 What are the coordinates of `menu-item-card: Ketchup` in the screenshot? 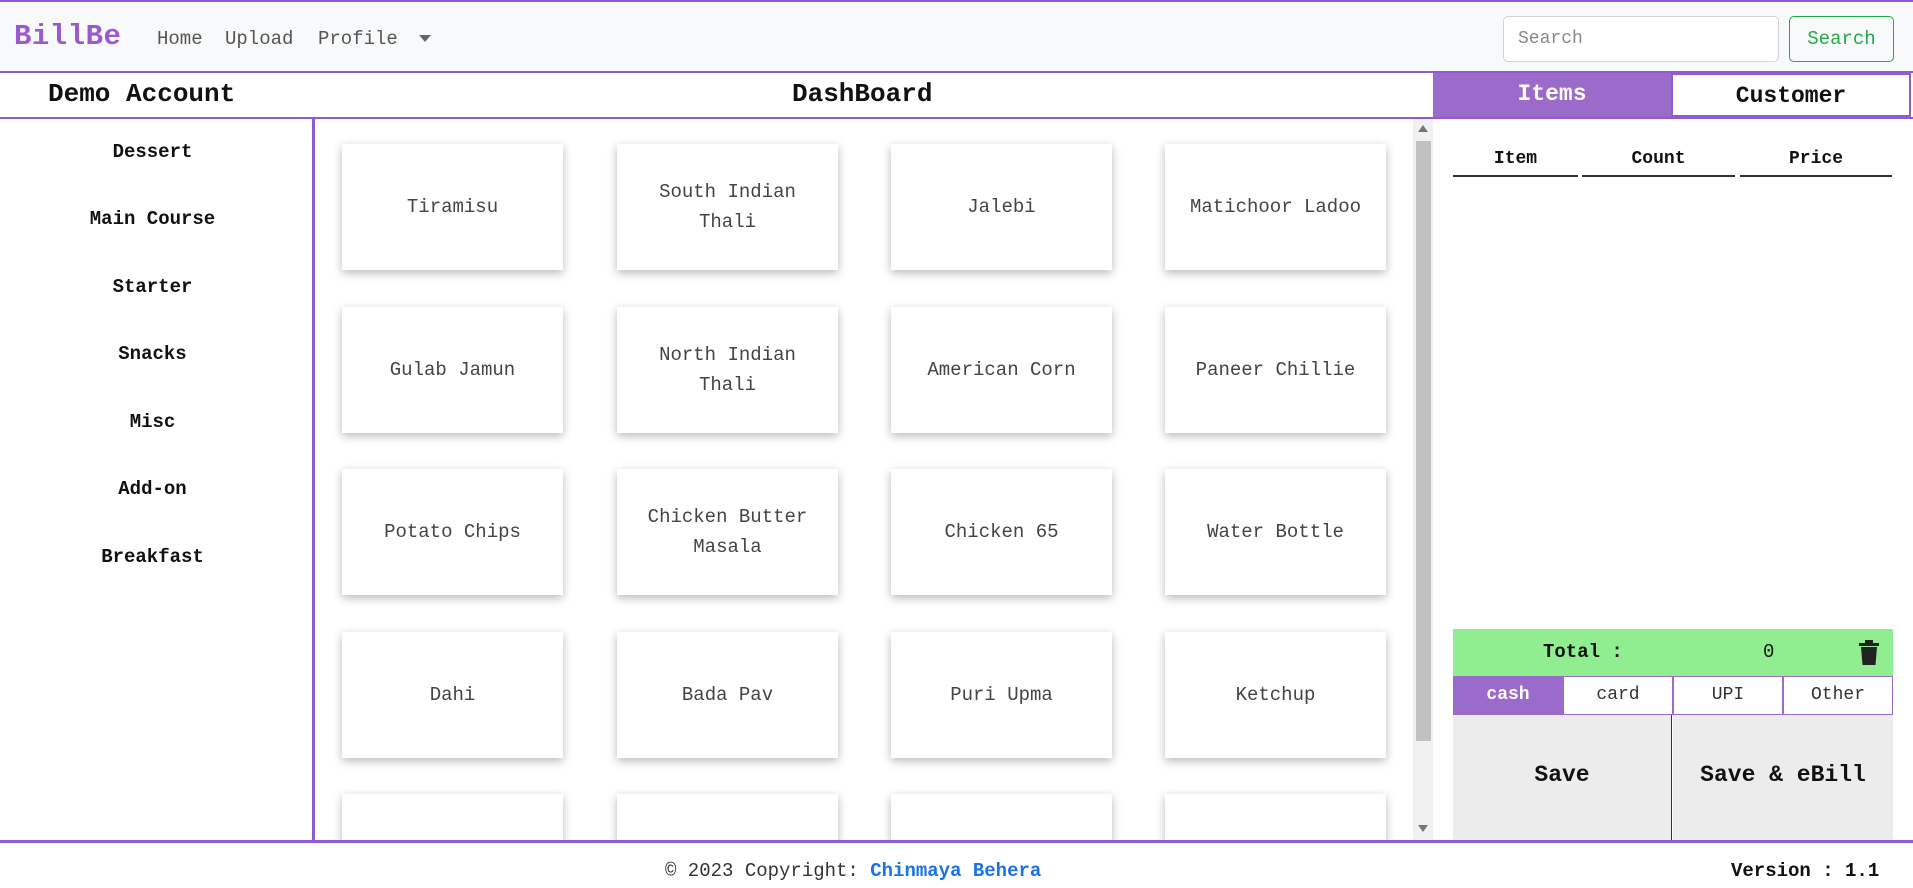 It's located at (1275, 695).